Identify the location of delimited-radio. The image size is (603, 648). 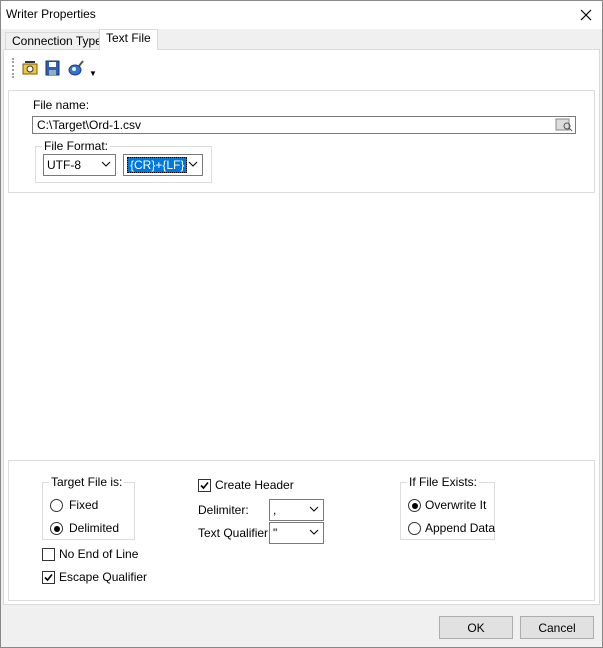
(56, 528).